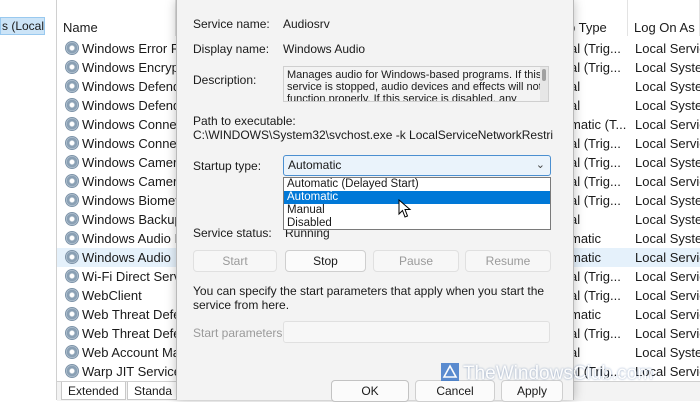 Image resolution: width=700 pixels, height=402 pixels. I want to click on service-name-cell: Windows Camera, so click(125, 162).